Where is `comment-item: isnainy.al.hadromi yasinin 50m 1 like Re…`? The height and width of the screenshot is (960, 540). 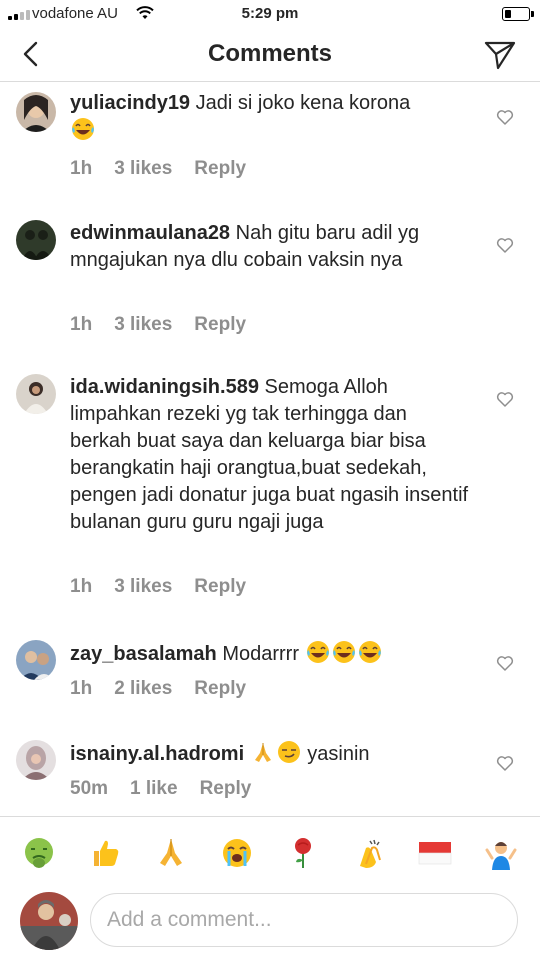 comment-item: isnainy.al.hadromi yasinin 50m 1 like Re… is located at coordinates (270, 775).